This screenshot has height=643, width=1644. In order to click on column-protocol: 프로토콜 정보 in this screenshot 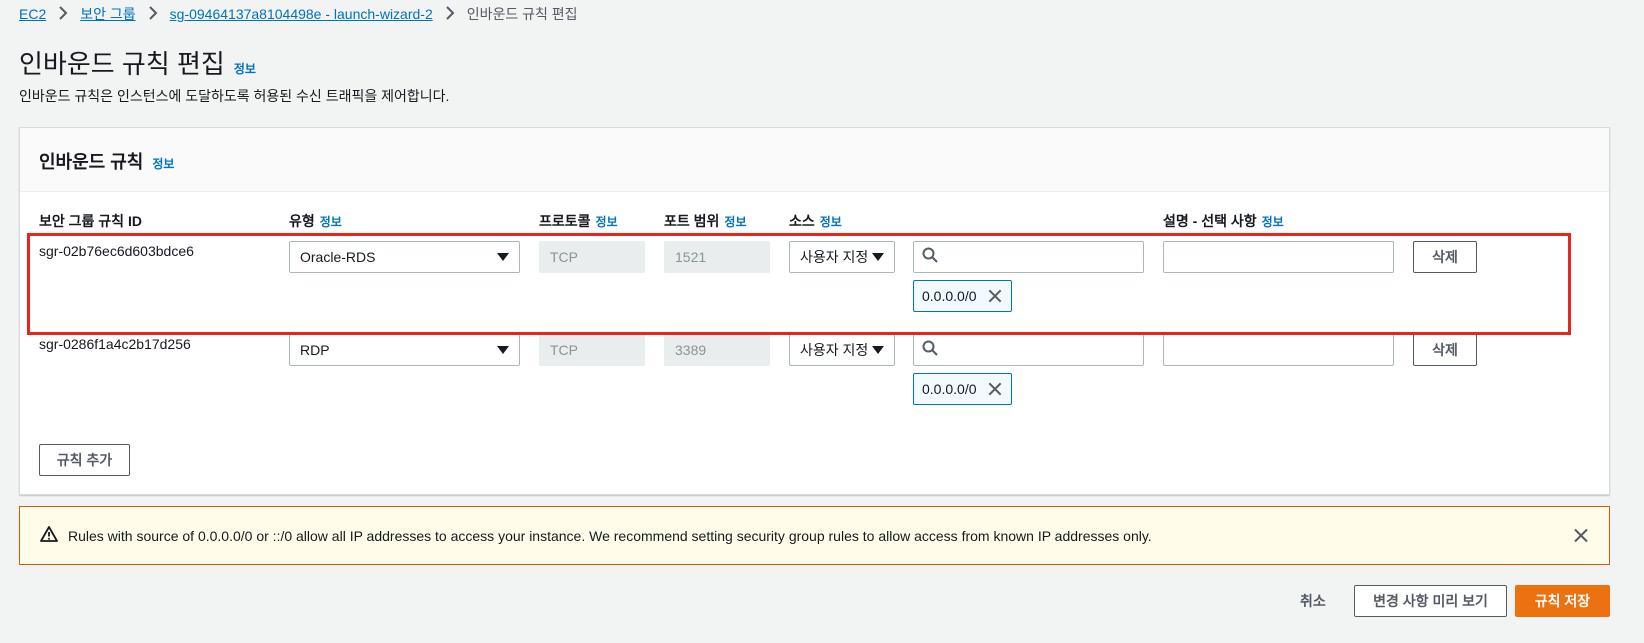, I will do `click(578, 221)`.